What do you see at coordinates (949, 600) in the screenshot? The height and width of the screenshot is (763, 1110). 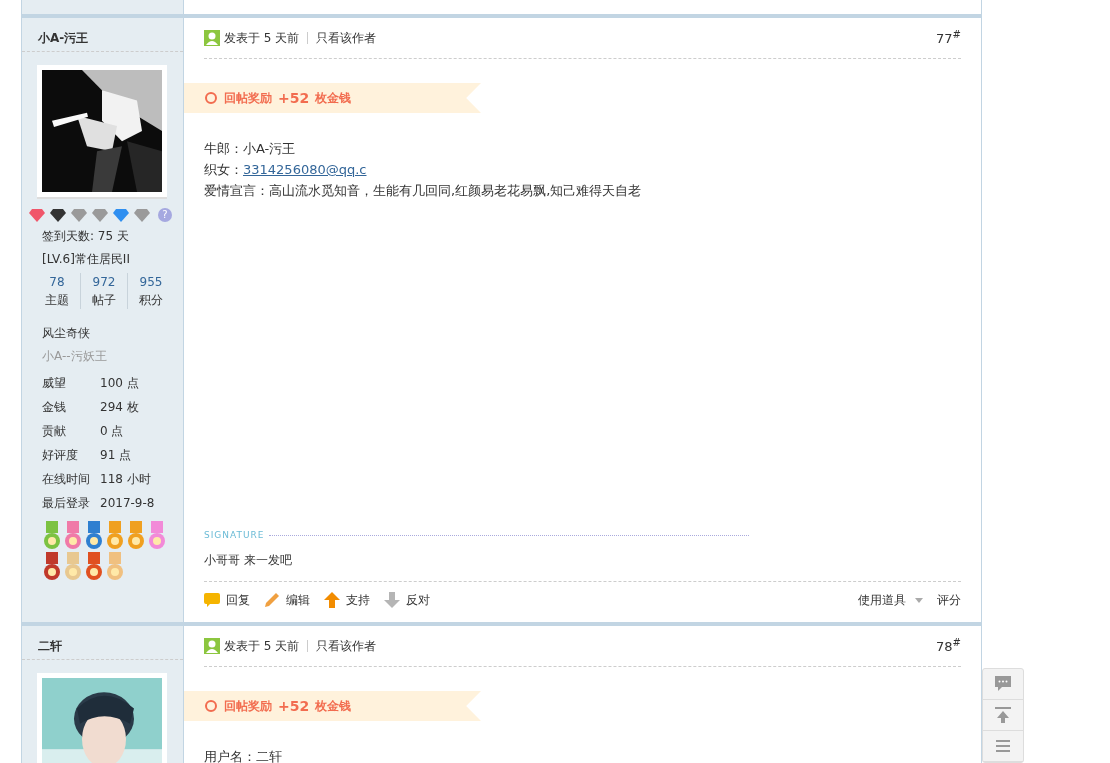 I see `rate-link: 评分` at bounding box center [949, 600].